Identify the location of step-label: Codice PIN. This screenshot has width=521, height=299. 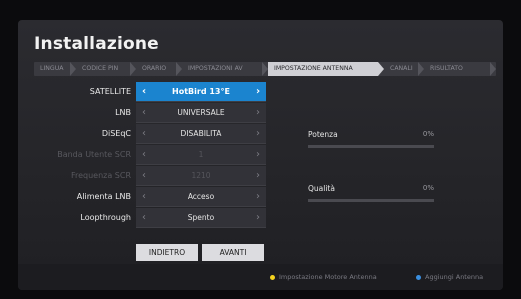
(100, 68).